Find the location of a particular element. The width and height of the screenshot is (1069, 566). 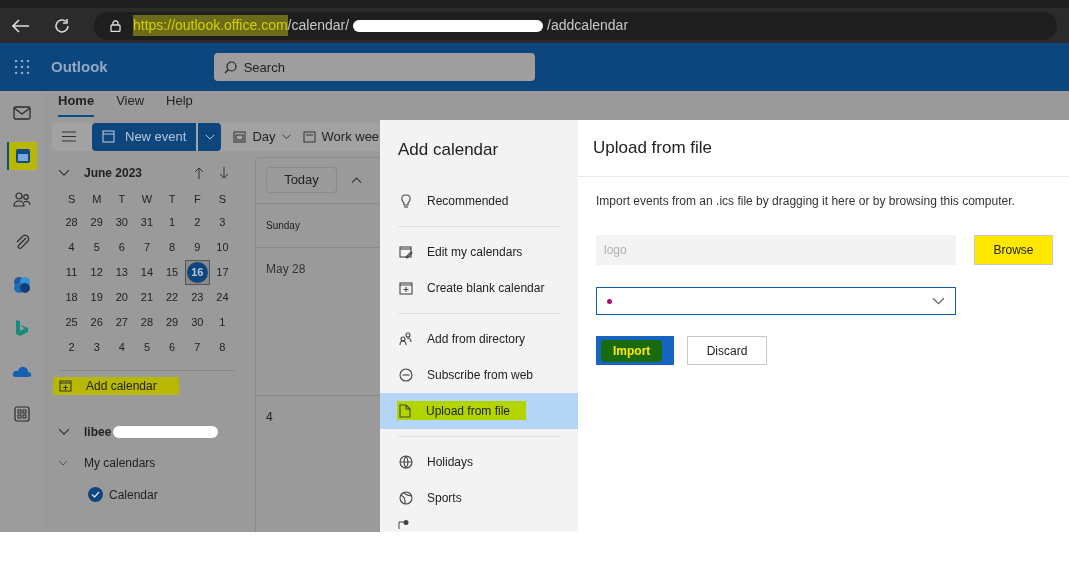

dialog-nav-item: Subscribe from web is located at coordinates (479, 374).